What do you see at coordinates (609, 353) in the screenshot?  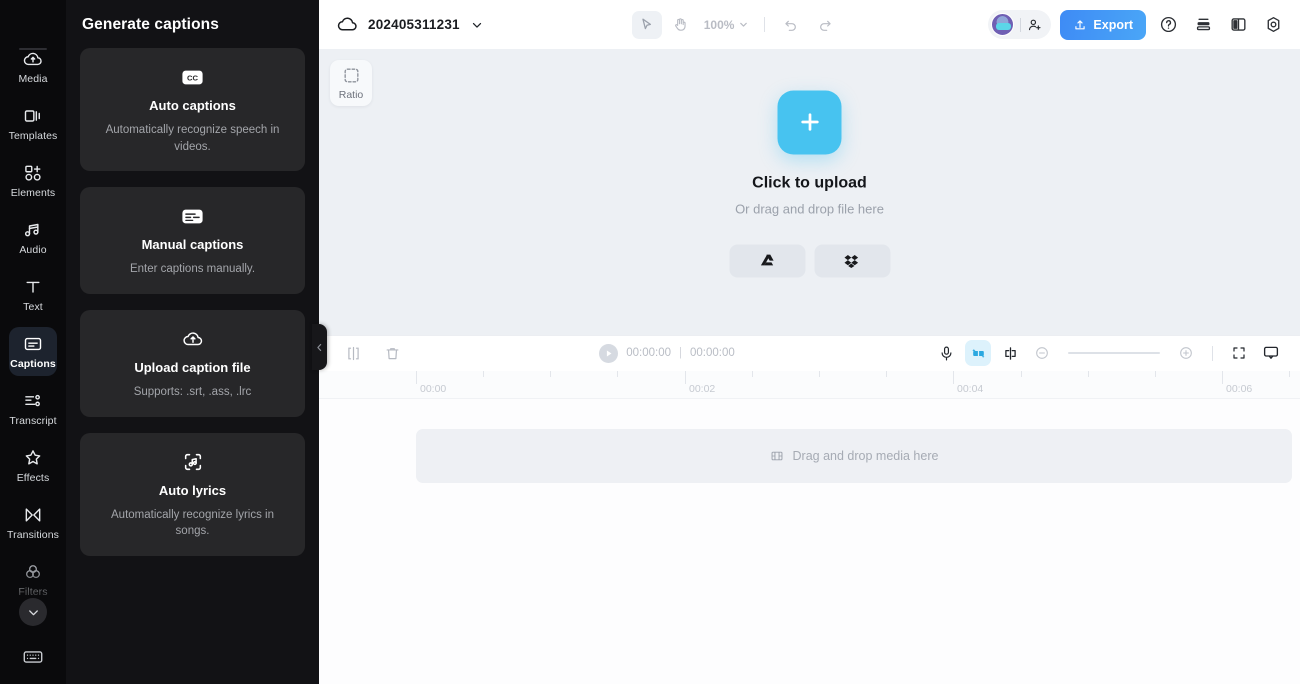 I see `play-button` at bounding box center [609, 353].